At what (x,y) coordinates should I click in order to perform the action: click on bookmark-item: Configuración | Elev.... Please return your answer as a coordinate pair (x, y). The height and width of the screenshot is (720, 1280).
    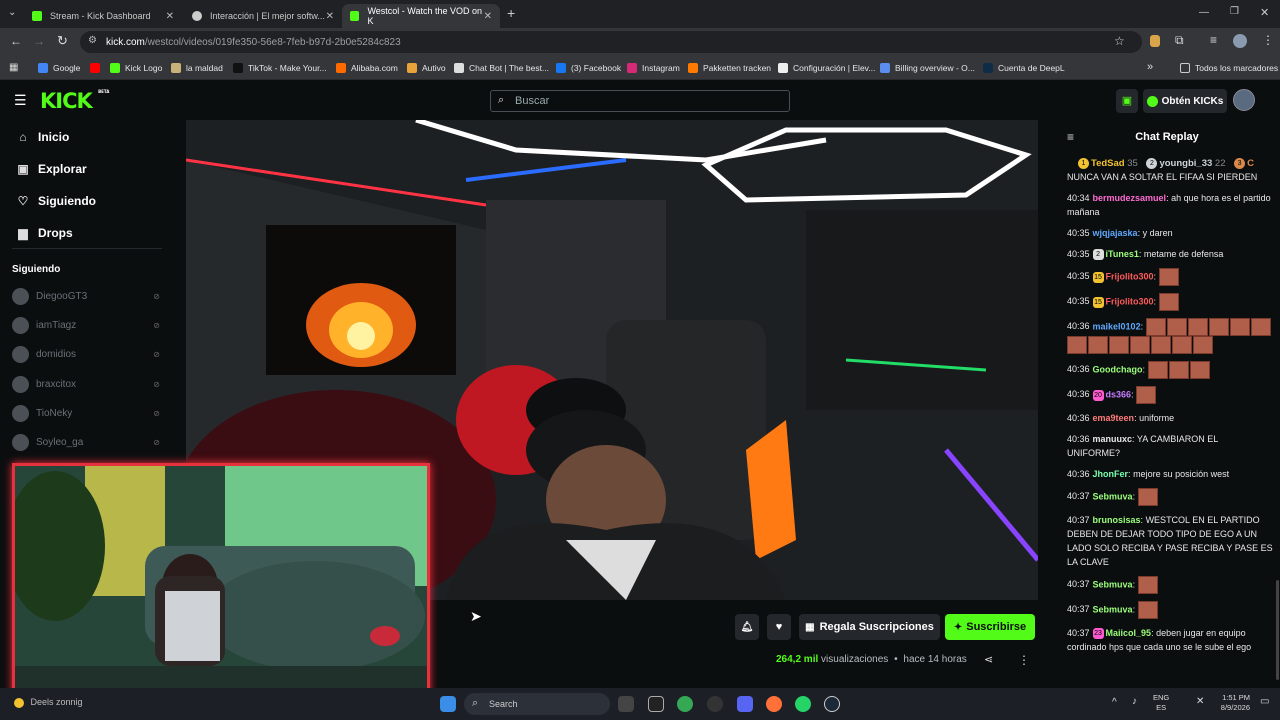
    Looking at the image, I should click on (826, 68).